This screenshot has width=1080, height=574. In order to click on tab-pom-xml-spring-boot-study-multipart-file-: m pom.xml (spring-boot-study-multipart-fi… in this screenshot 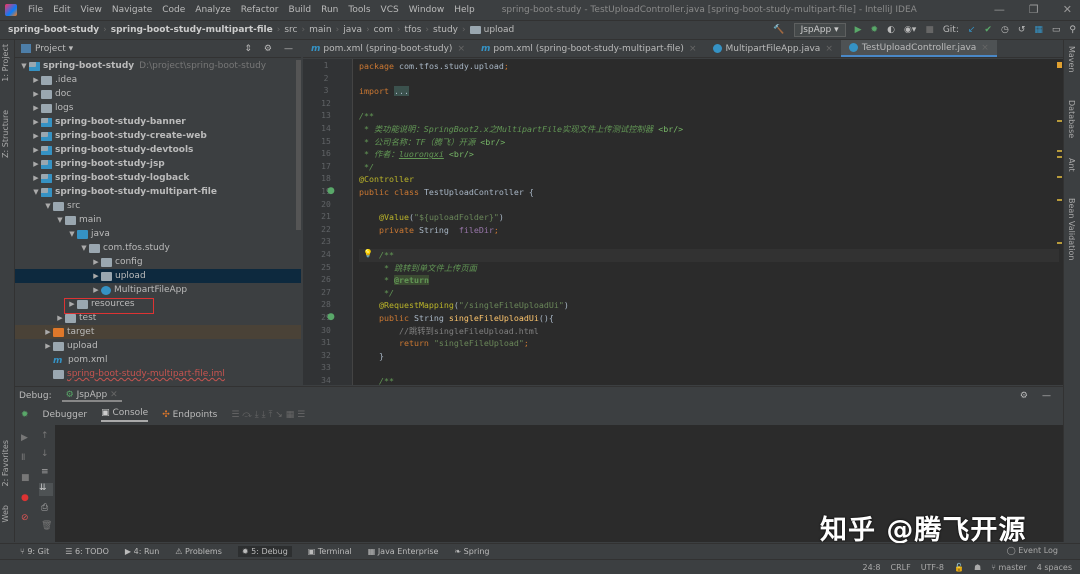, I will do `click(589, 48)`.